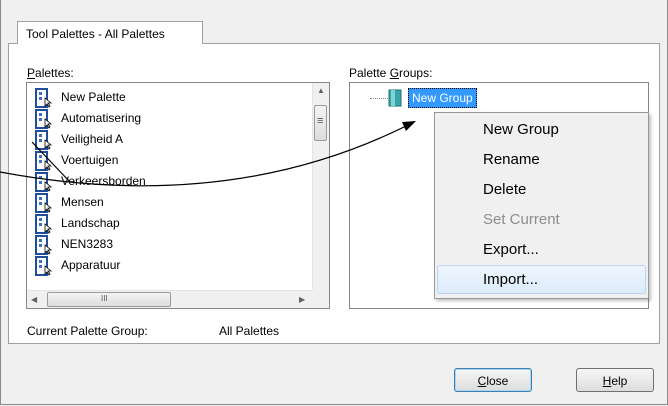 This screenshot has height=406, width=668. I want to click on annotation-arrow, so click(208, 154).